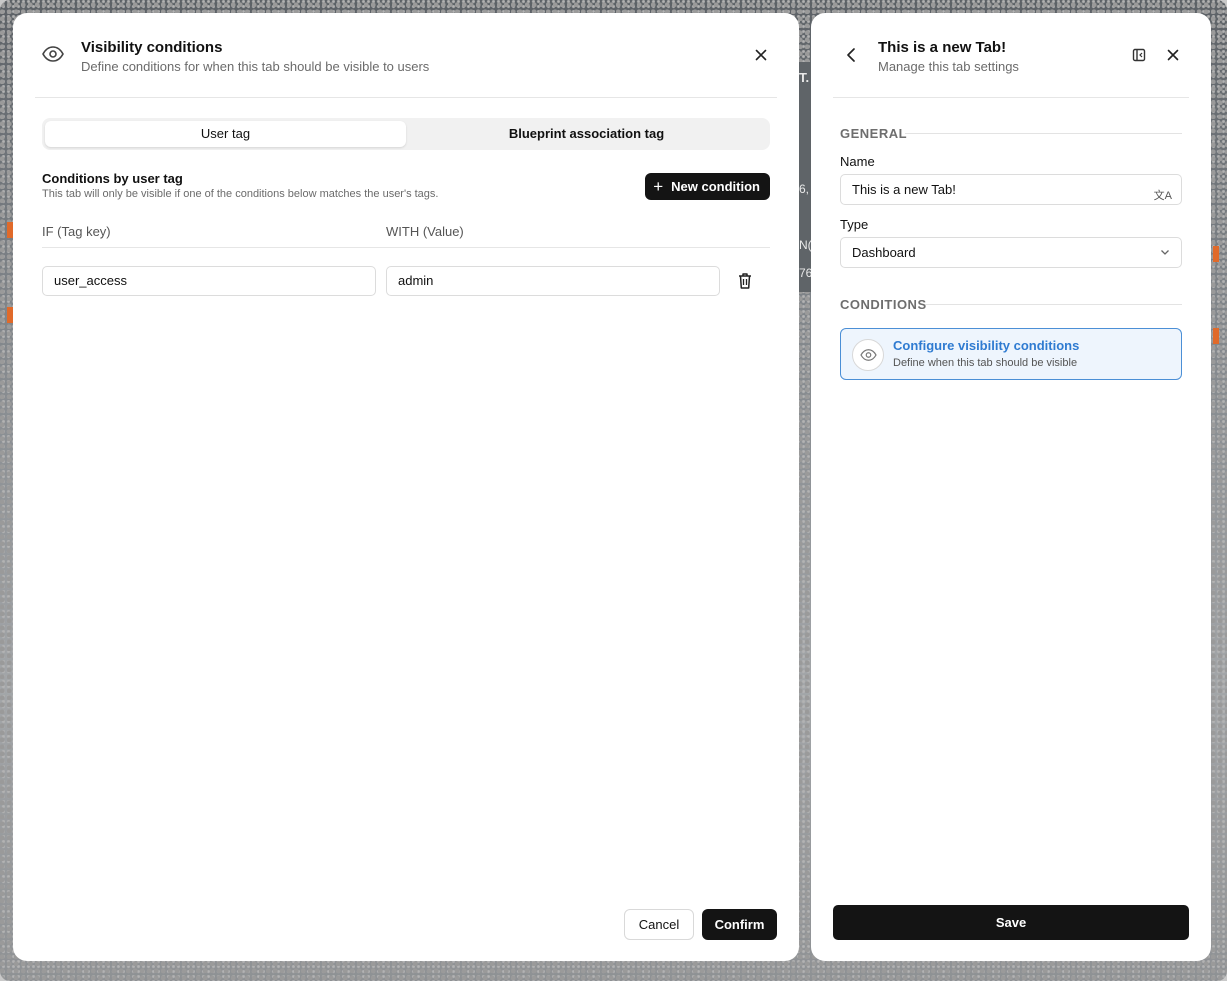  What do you see at coordinates (586, 134) in the screenshot?
I see `tab-blueprint-association-tag: Blueprint association tag` at bounding box center [586, 134].